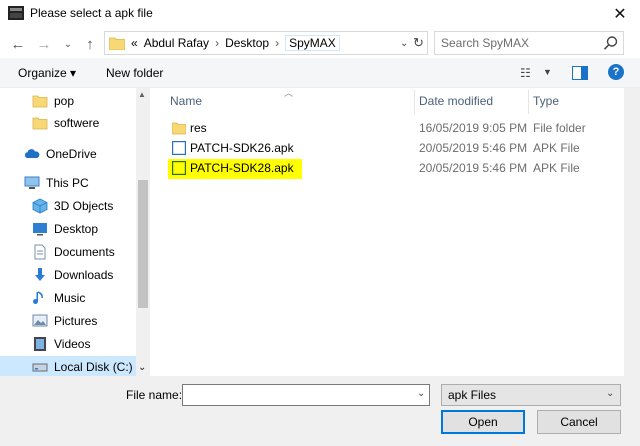 The height and width of the screenshot is (446, 640). Describe the element at coordinates (134, 43) in the screenshot. I see `breadcrumb-overflow: «` at that location.